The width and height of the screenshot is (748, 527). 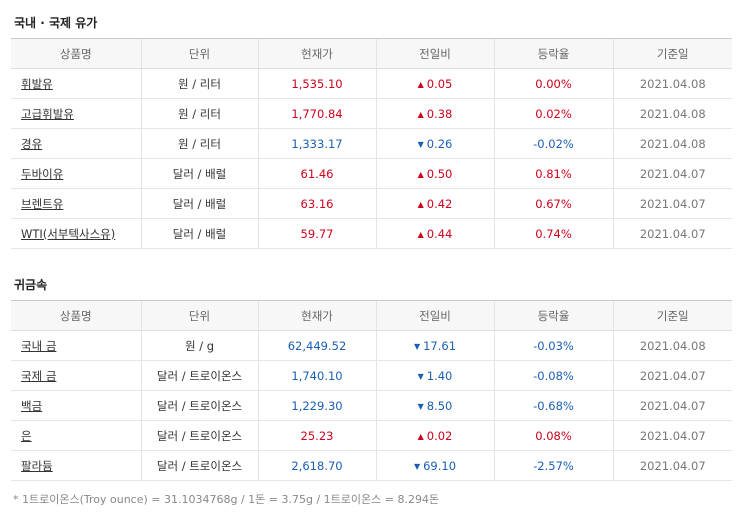 What do you see at coordinates (76, 113) in the screenshot?
I see `product-name-cell: 고급휘발유` at bounding box center [76, 113].